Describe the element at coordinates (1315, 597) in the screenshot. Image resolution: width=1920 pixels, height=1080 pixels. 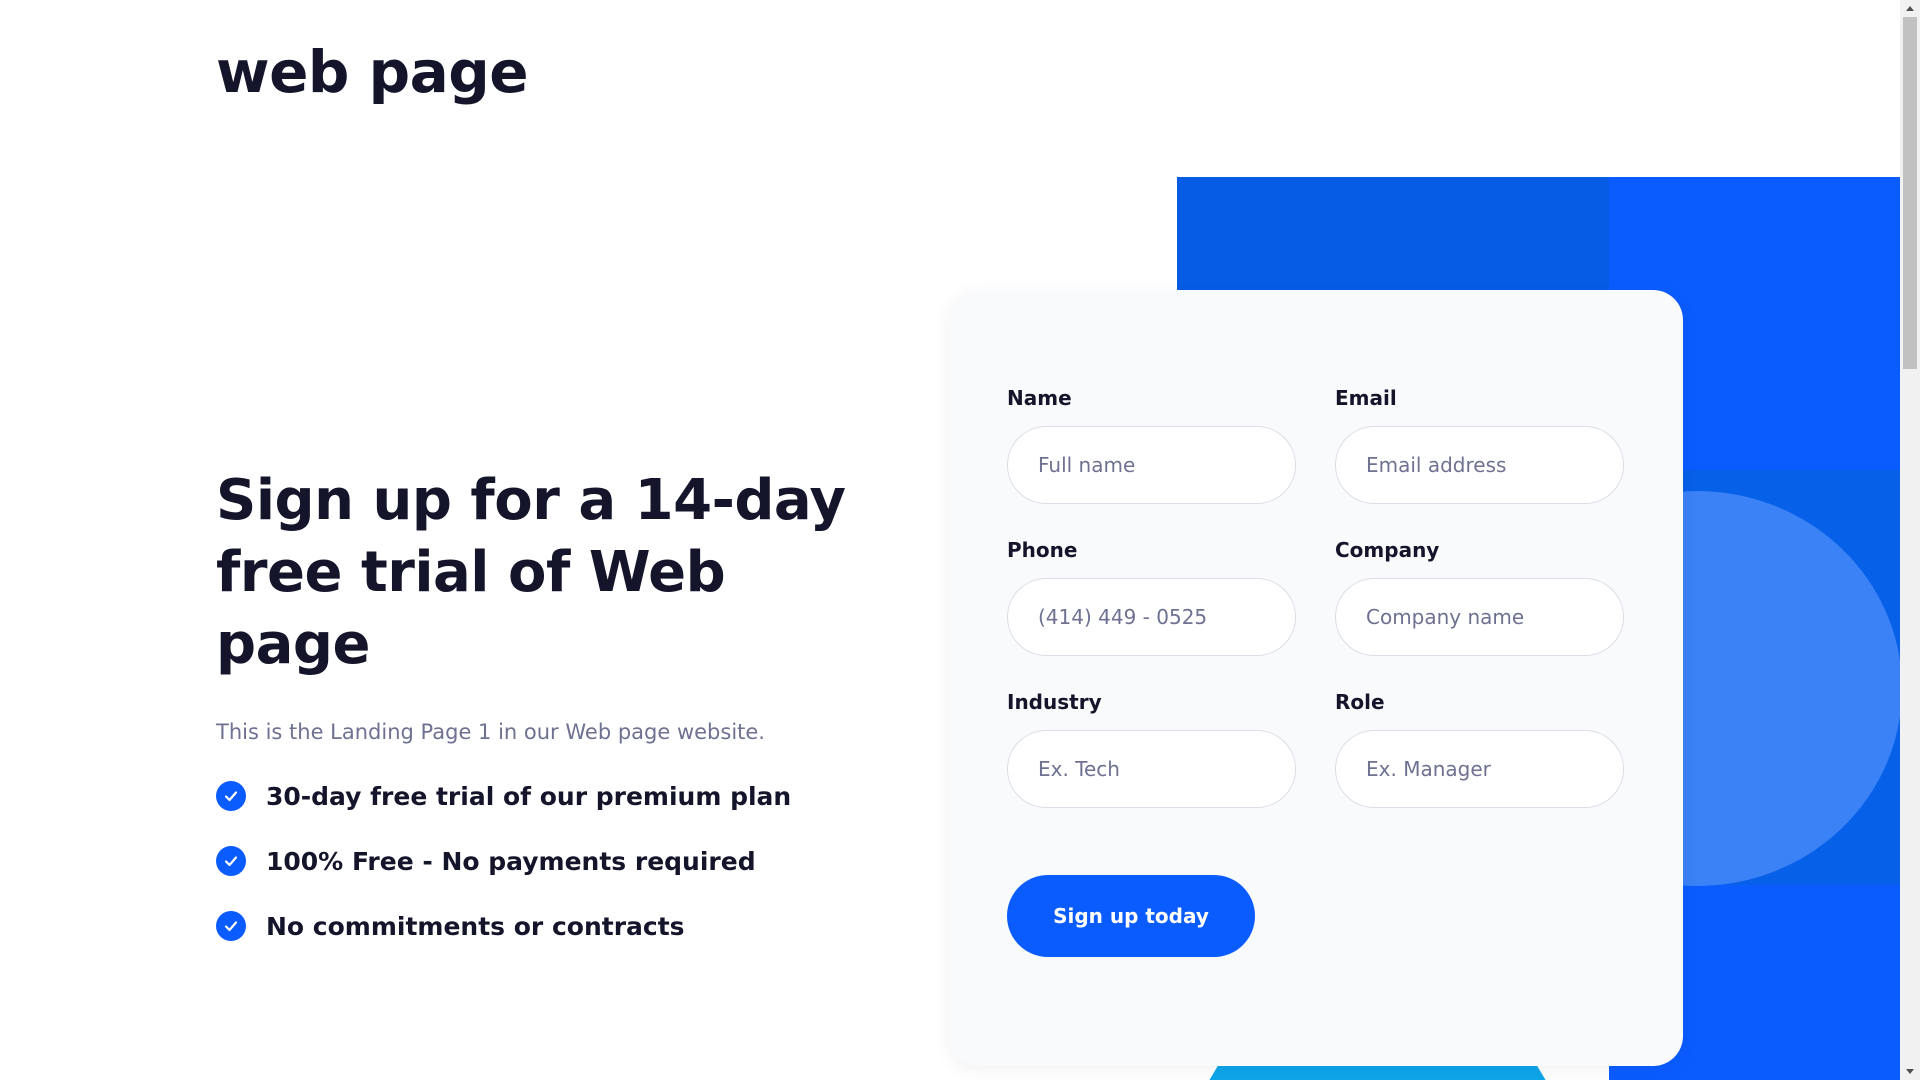
I see `signup-form: Name Email Phone Company Industry Role` at that location.